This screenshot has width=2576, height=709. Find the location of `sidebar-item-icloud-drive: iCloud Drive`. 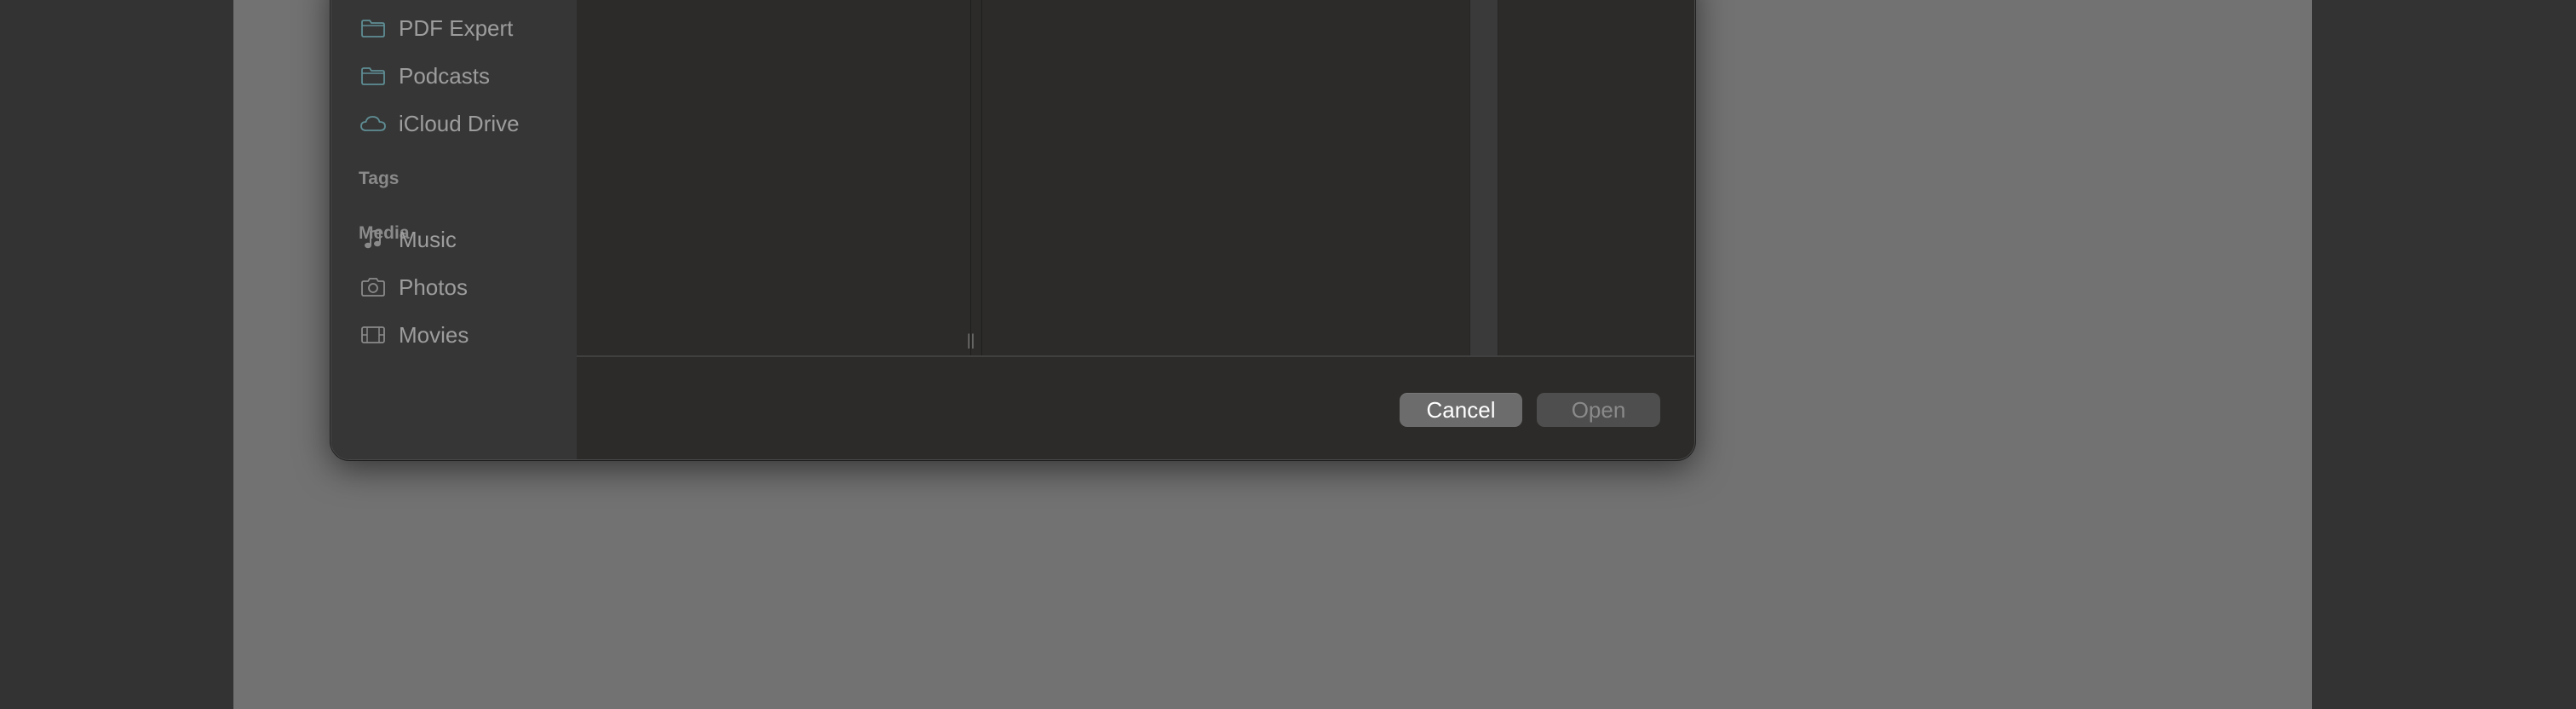

sidebar-item-icloud-drive: iCloud Drive is located at coordinates (466, 123).